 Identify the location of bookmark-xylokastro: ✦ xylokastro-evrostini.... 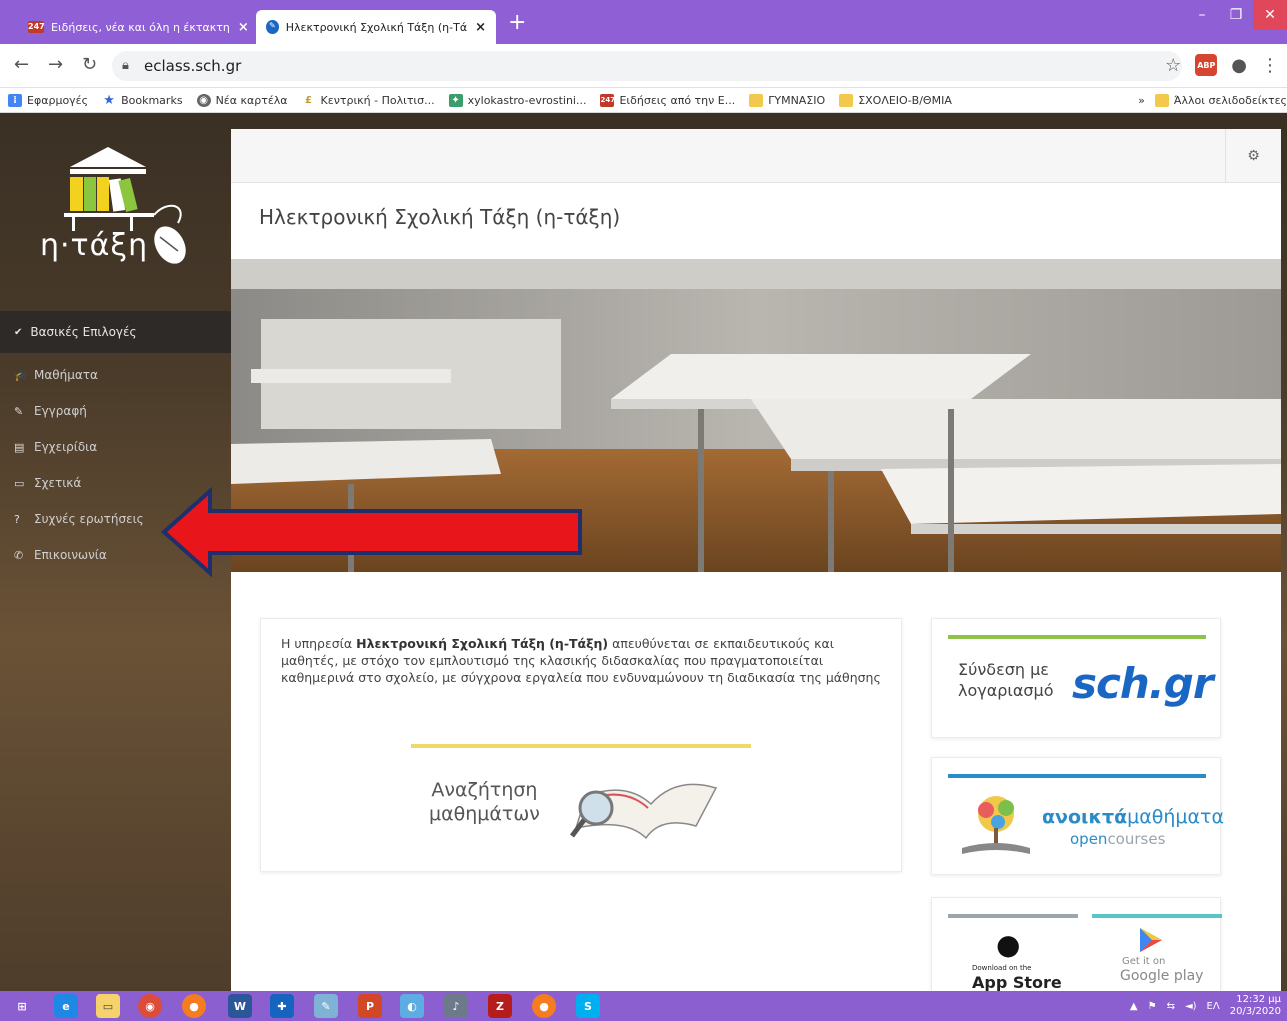
(517, 100).